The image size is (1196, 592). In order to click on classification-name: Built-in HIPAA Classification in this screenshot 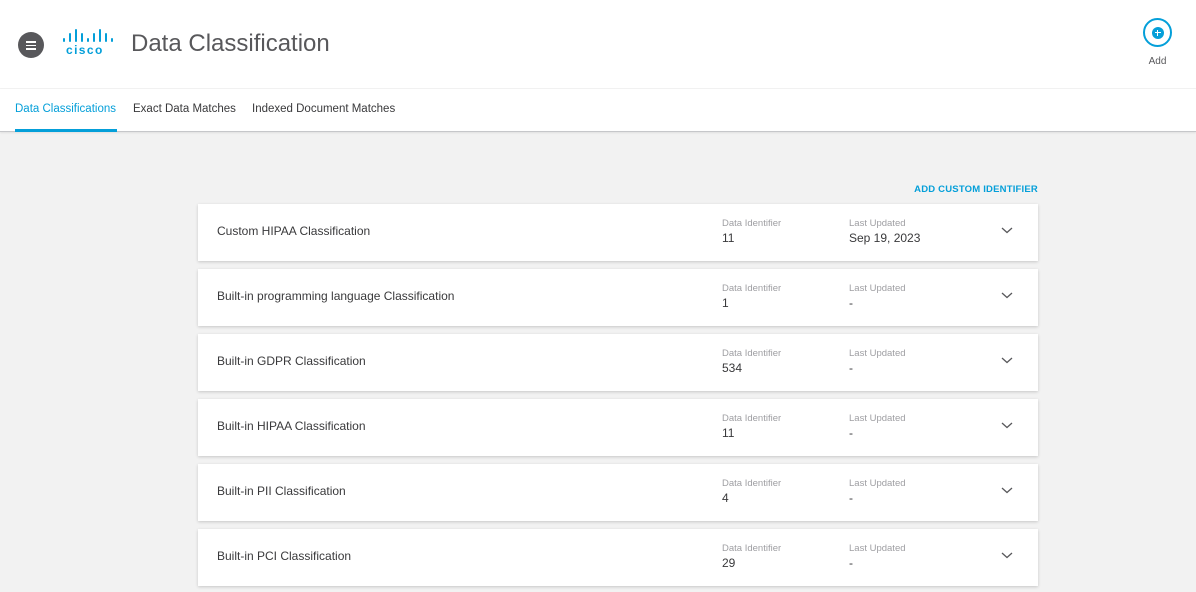, I will do `click(291, 426)`.